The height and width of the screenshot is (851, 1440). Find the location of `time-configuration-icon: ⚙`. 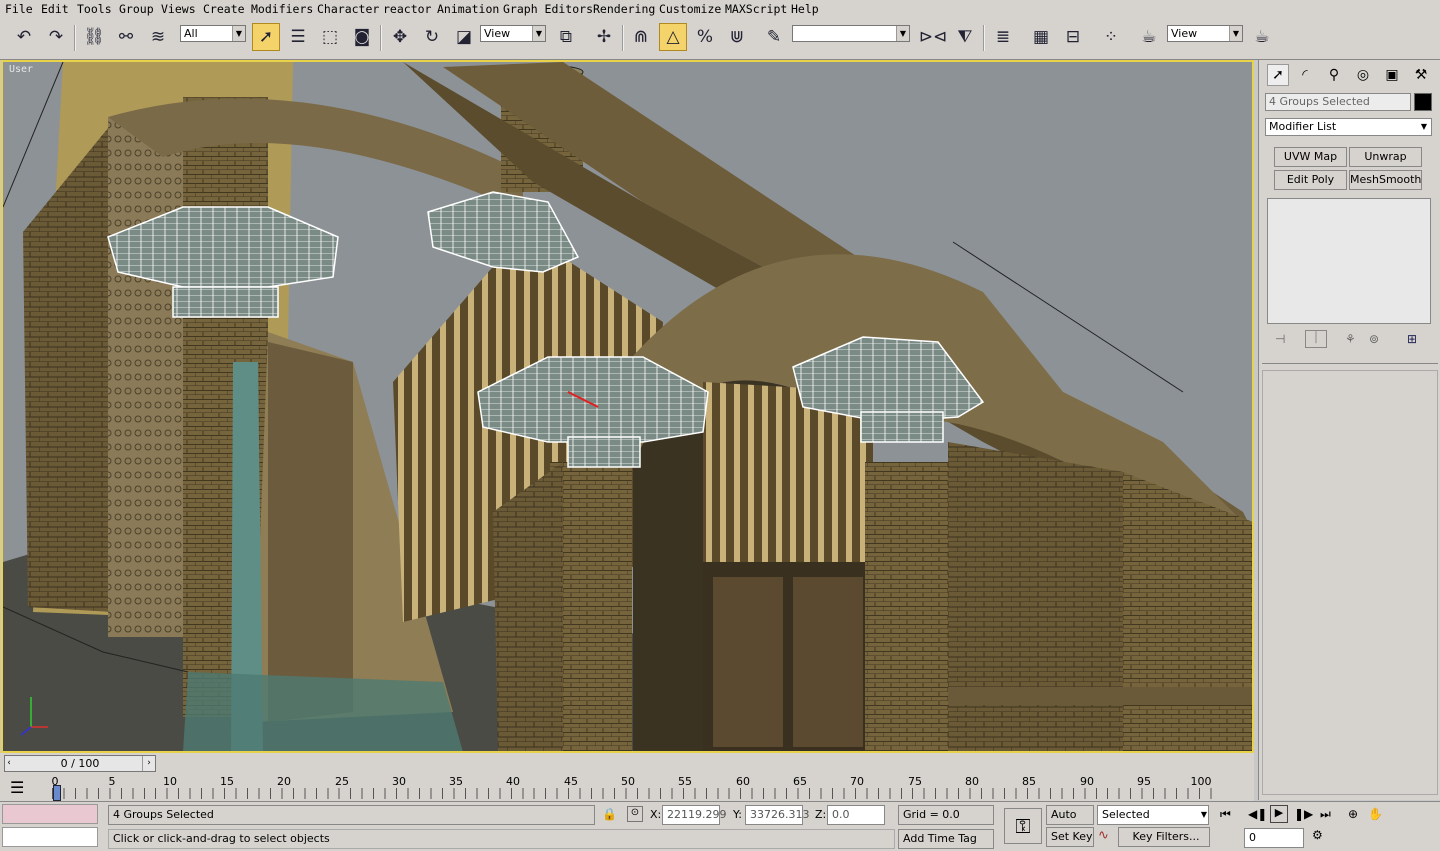

time-configuration-icon: ⚙ is located at coordinates (1317, 835).